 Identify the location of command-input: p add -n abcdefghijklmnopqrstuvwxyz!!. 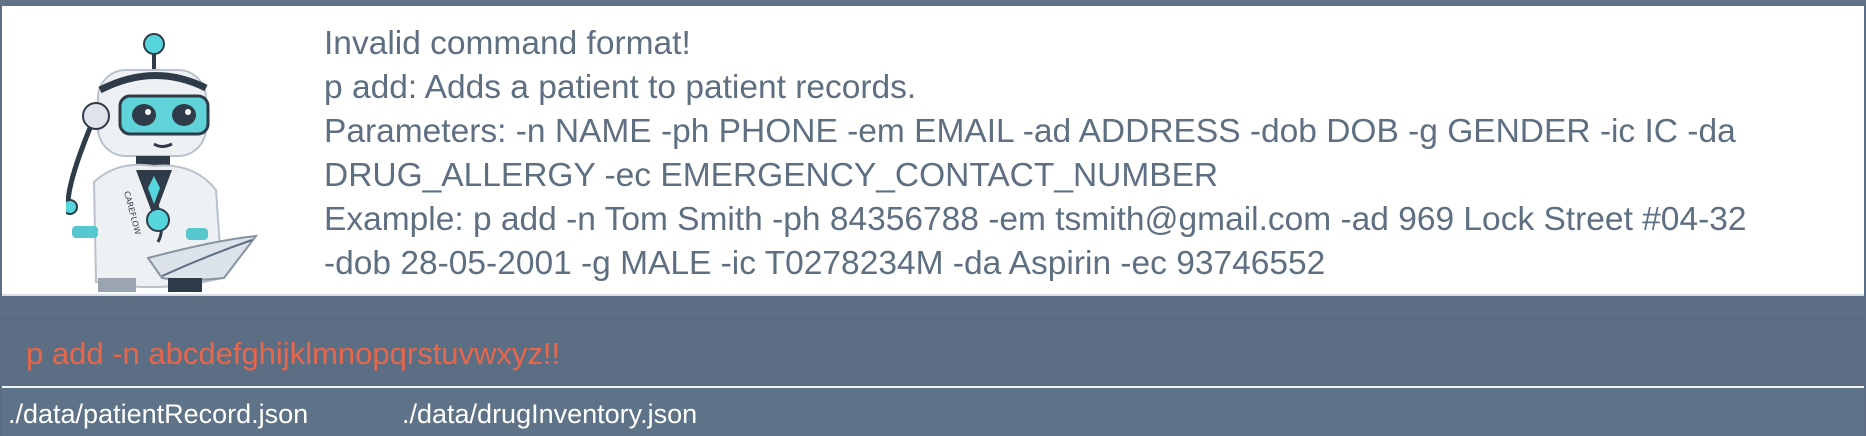
(926, 354).